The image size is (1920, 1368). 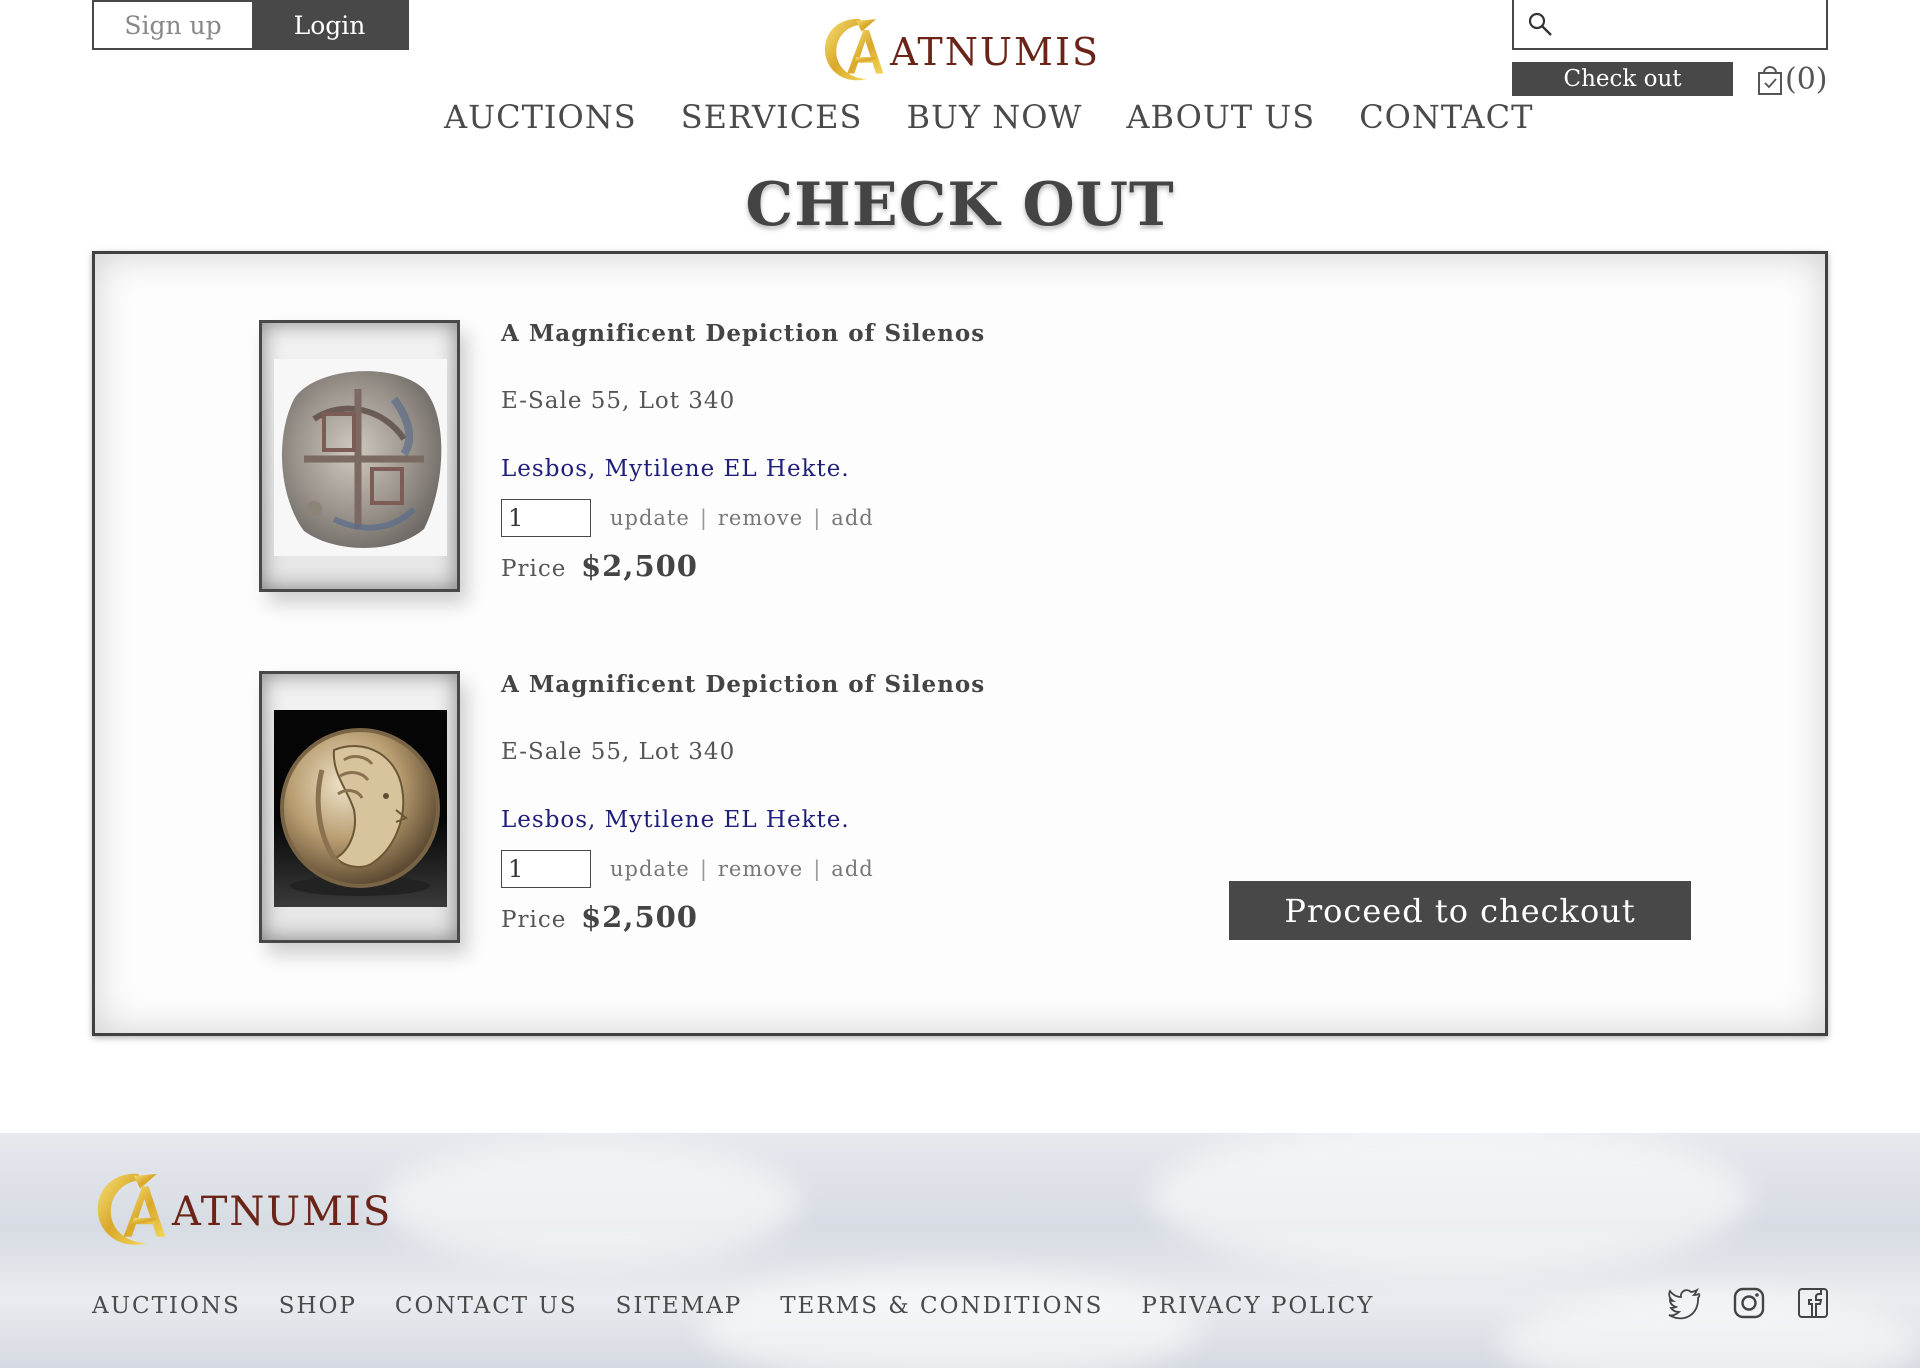 I want to click on footer-link-contact-us: CONTACT US, so click(x=486, y=1306).